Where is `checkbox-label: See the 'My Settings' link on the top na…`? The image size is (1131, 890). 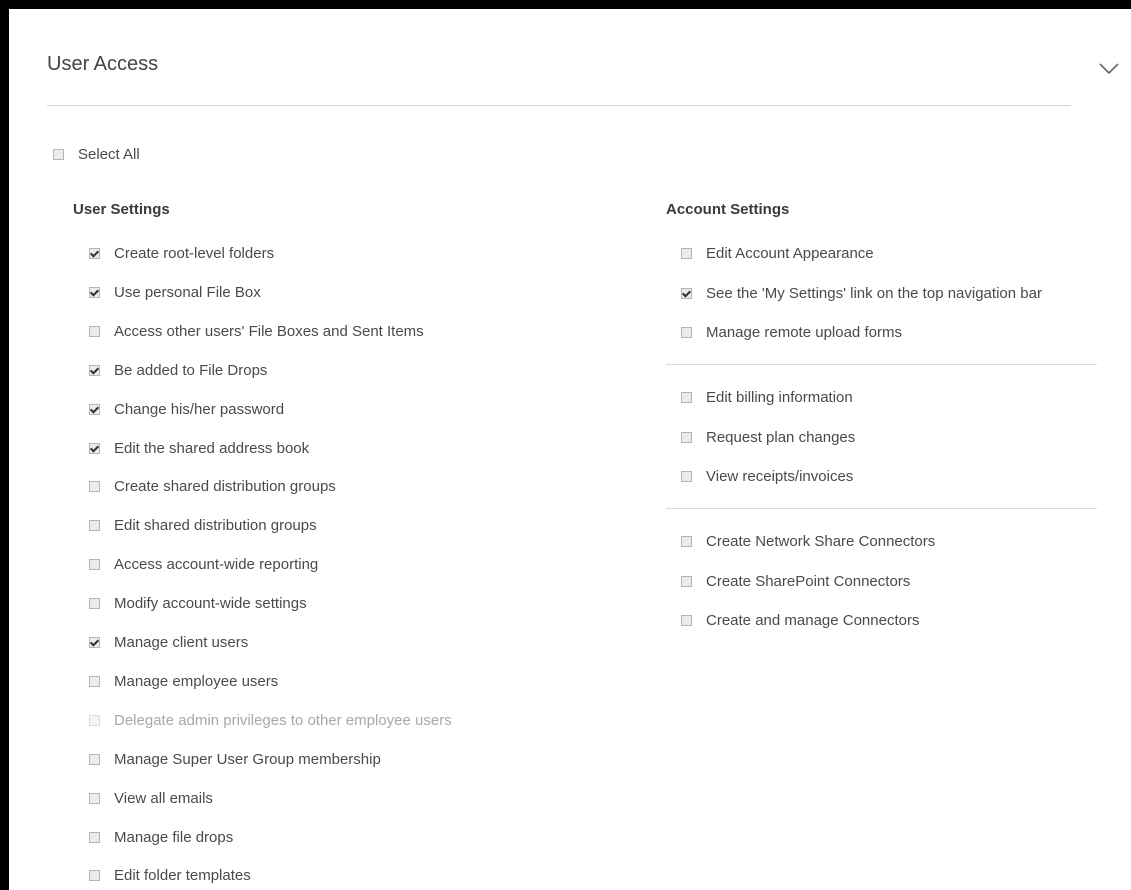
checkbox-label: See the 'My Settings' link on the top na… is located at coordinates (874, 293).